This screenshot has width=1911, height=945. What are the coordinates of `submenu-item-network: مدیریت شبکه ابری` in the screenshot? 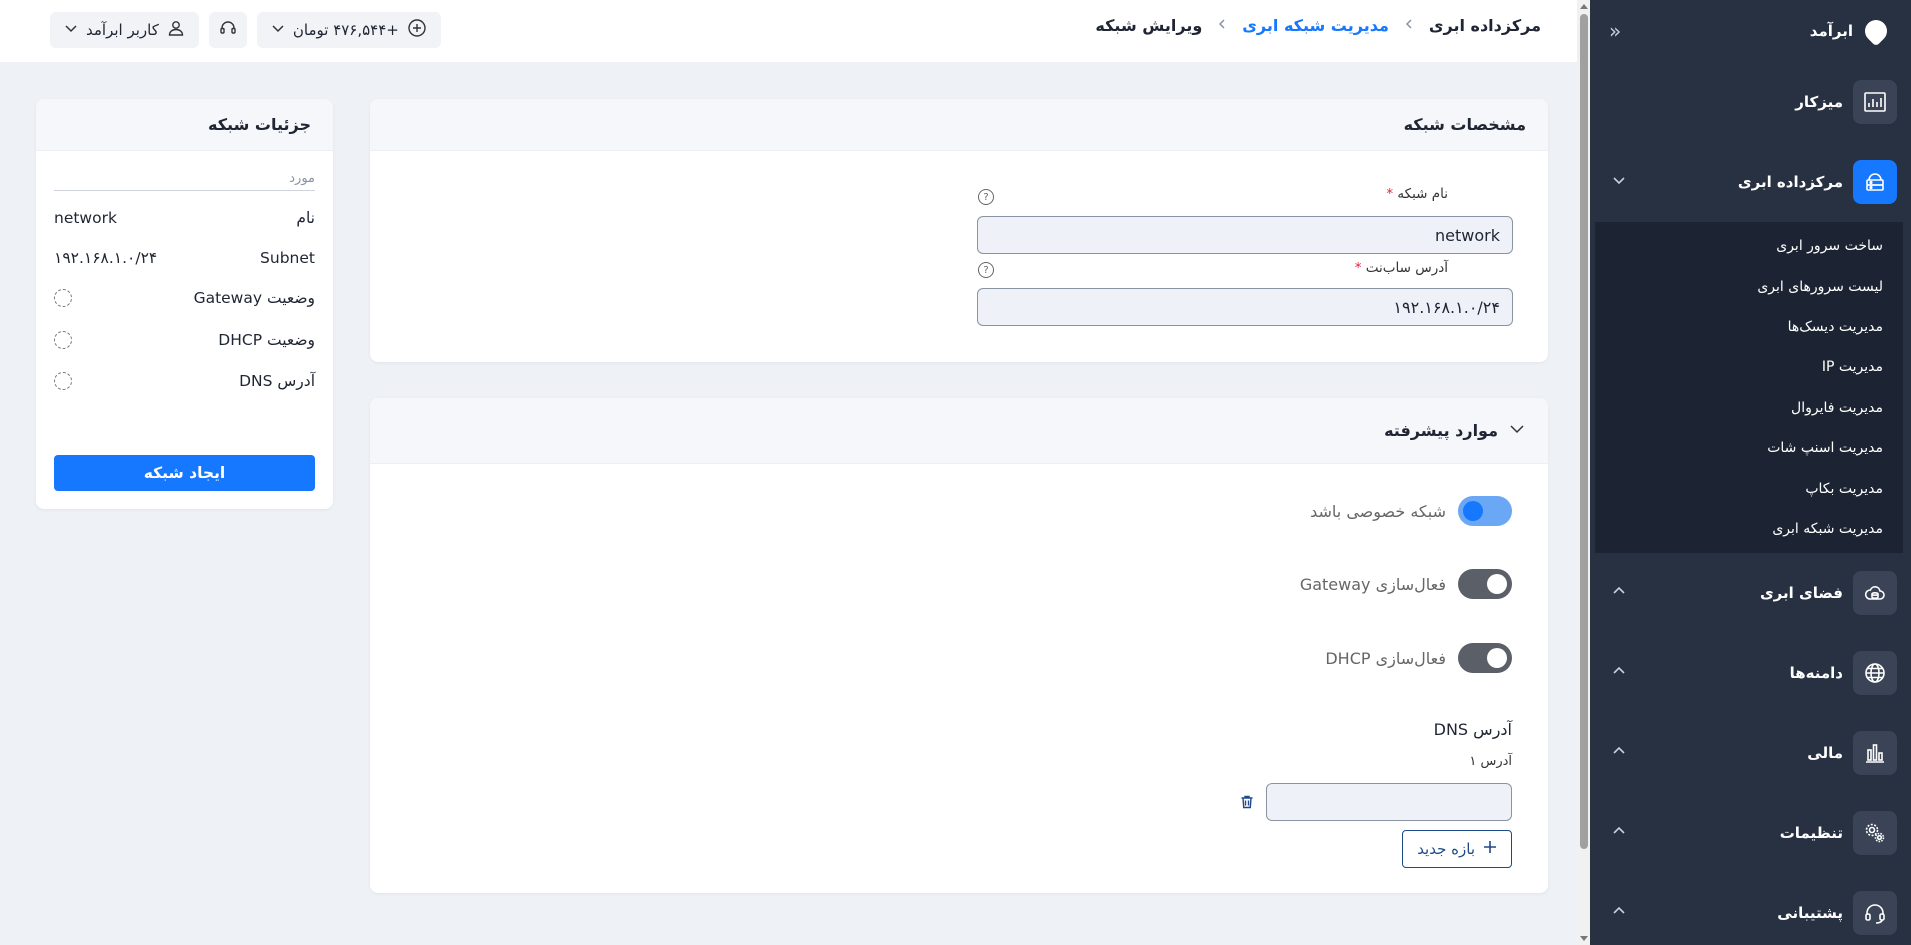 It's located at (1749, 529).